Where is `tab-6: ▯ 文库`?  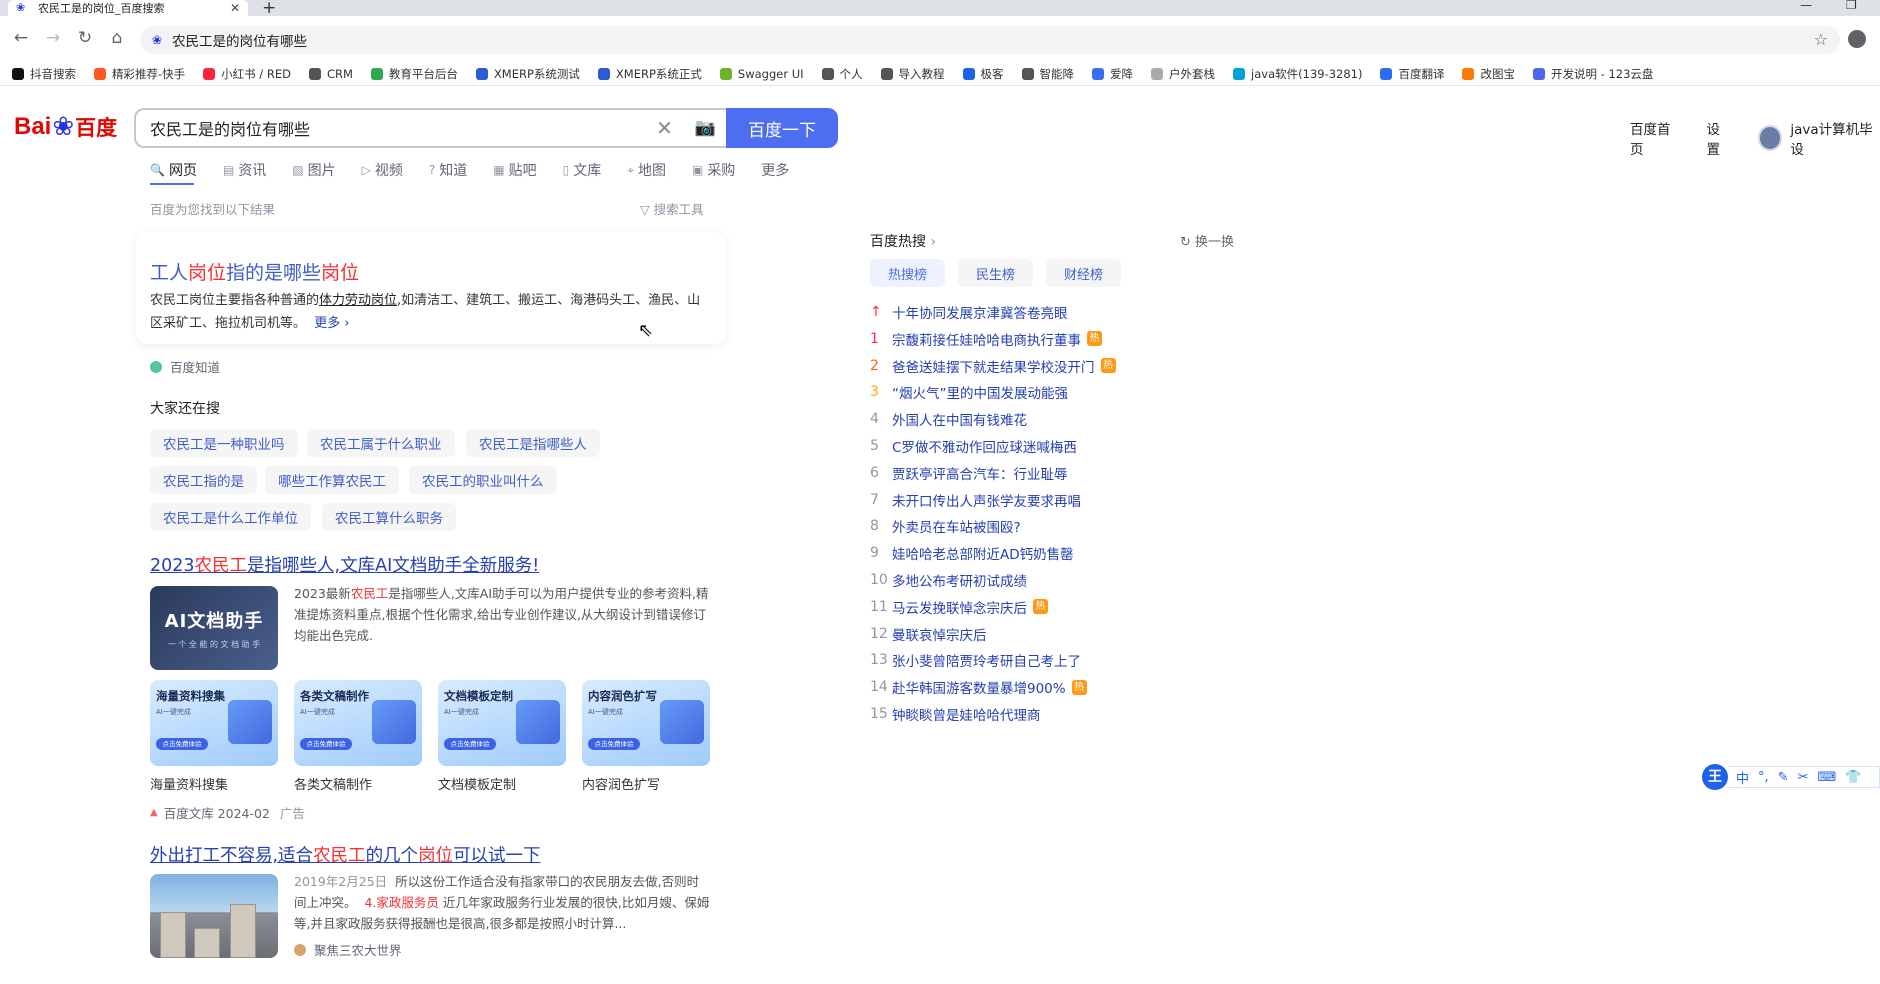 tab-6: ▯ 文库 is located at coordinates (582, 170).